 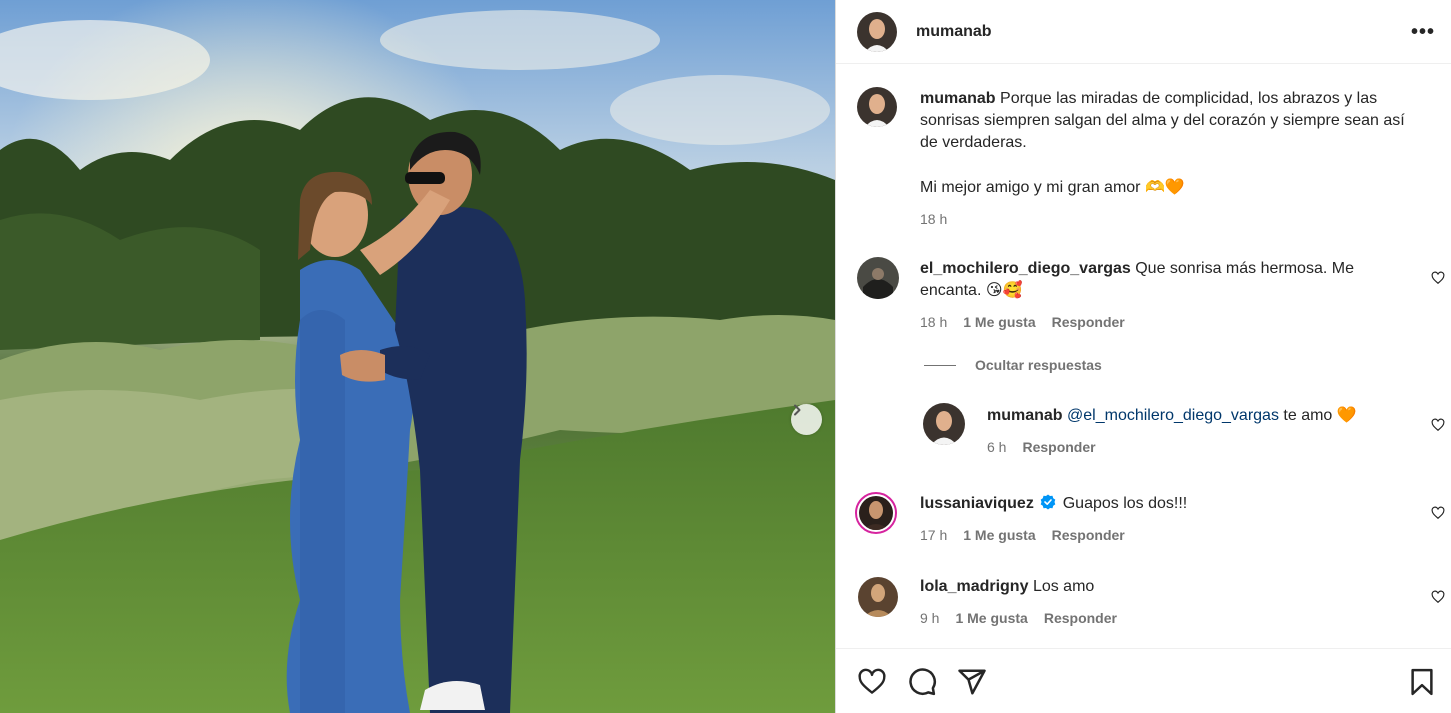 I want to click on comment-meta: 9 h 1 Me gusta Responder, so click(x=1018, y=618).